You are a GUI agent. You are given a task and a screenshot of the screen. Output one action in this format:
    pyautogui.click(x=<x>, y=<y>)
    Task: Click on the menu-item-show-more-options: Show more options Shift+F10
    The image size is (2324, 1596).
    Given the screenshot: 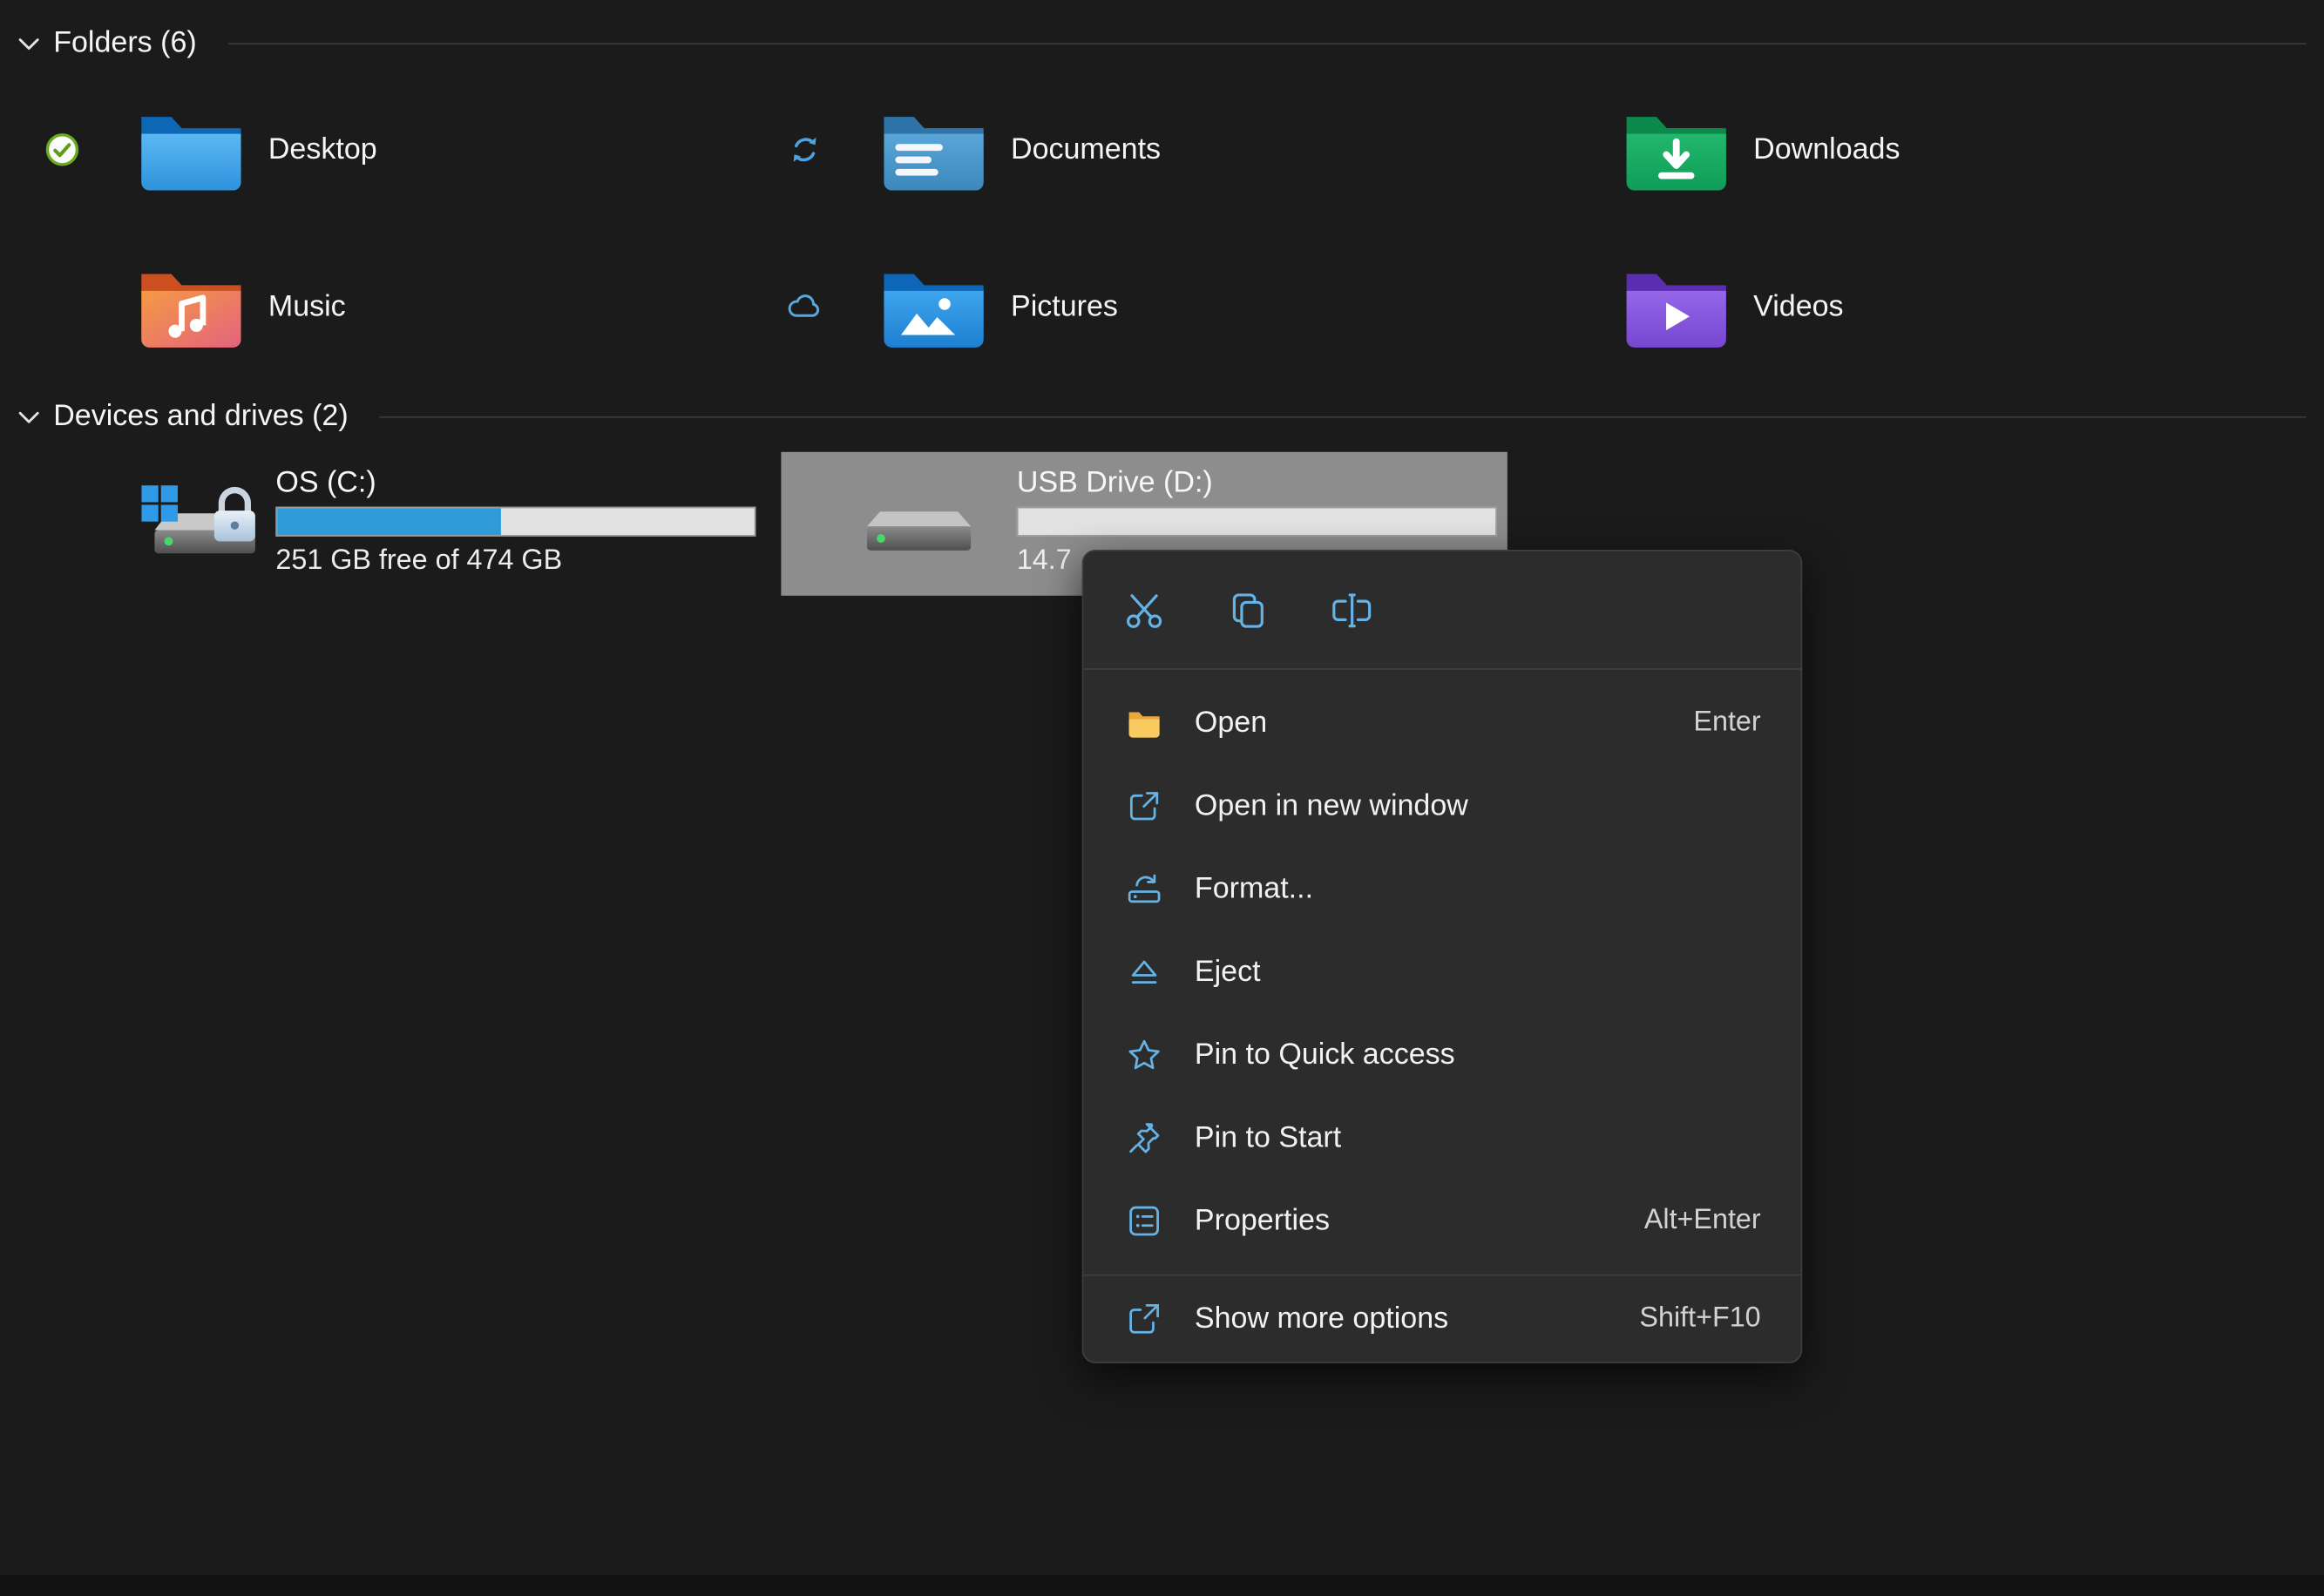 What is the action you would take?
    pyautogui.click(x=1442, y=1318)
    